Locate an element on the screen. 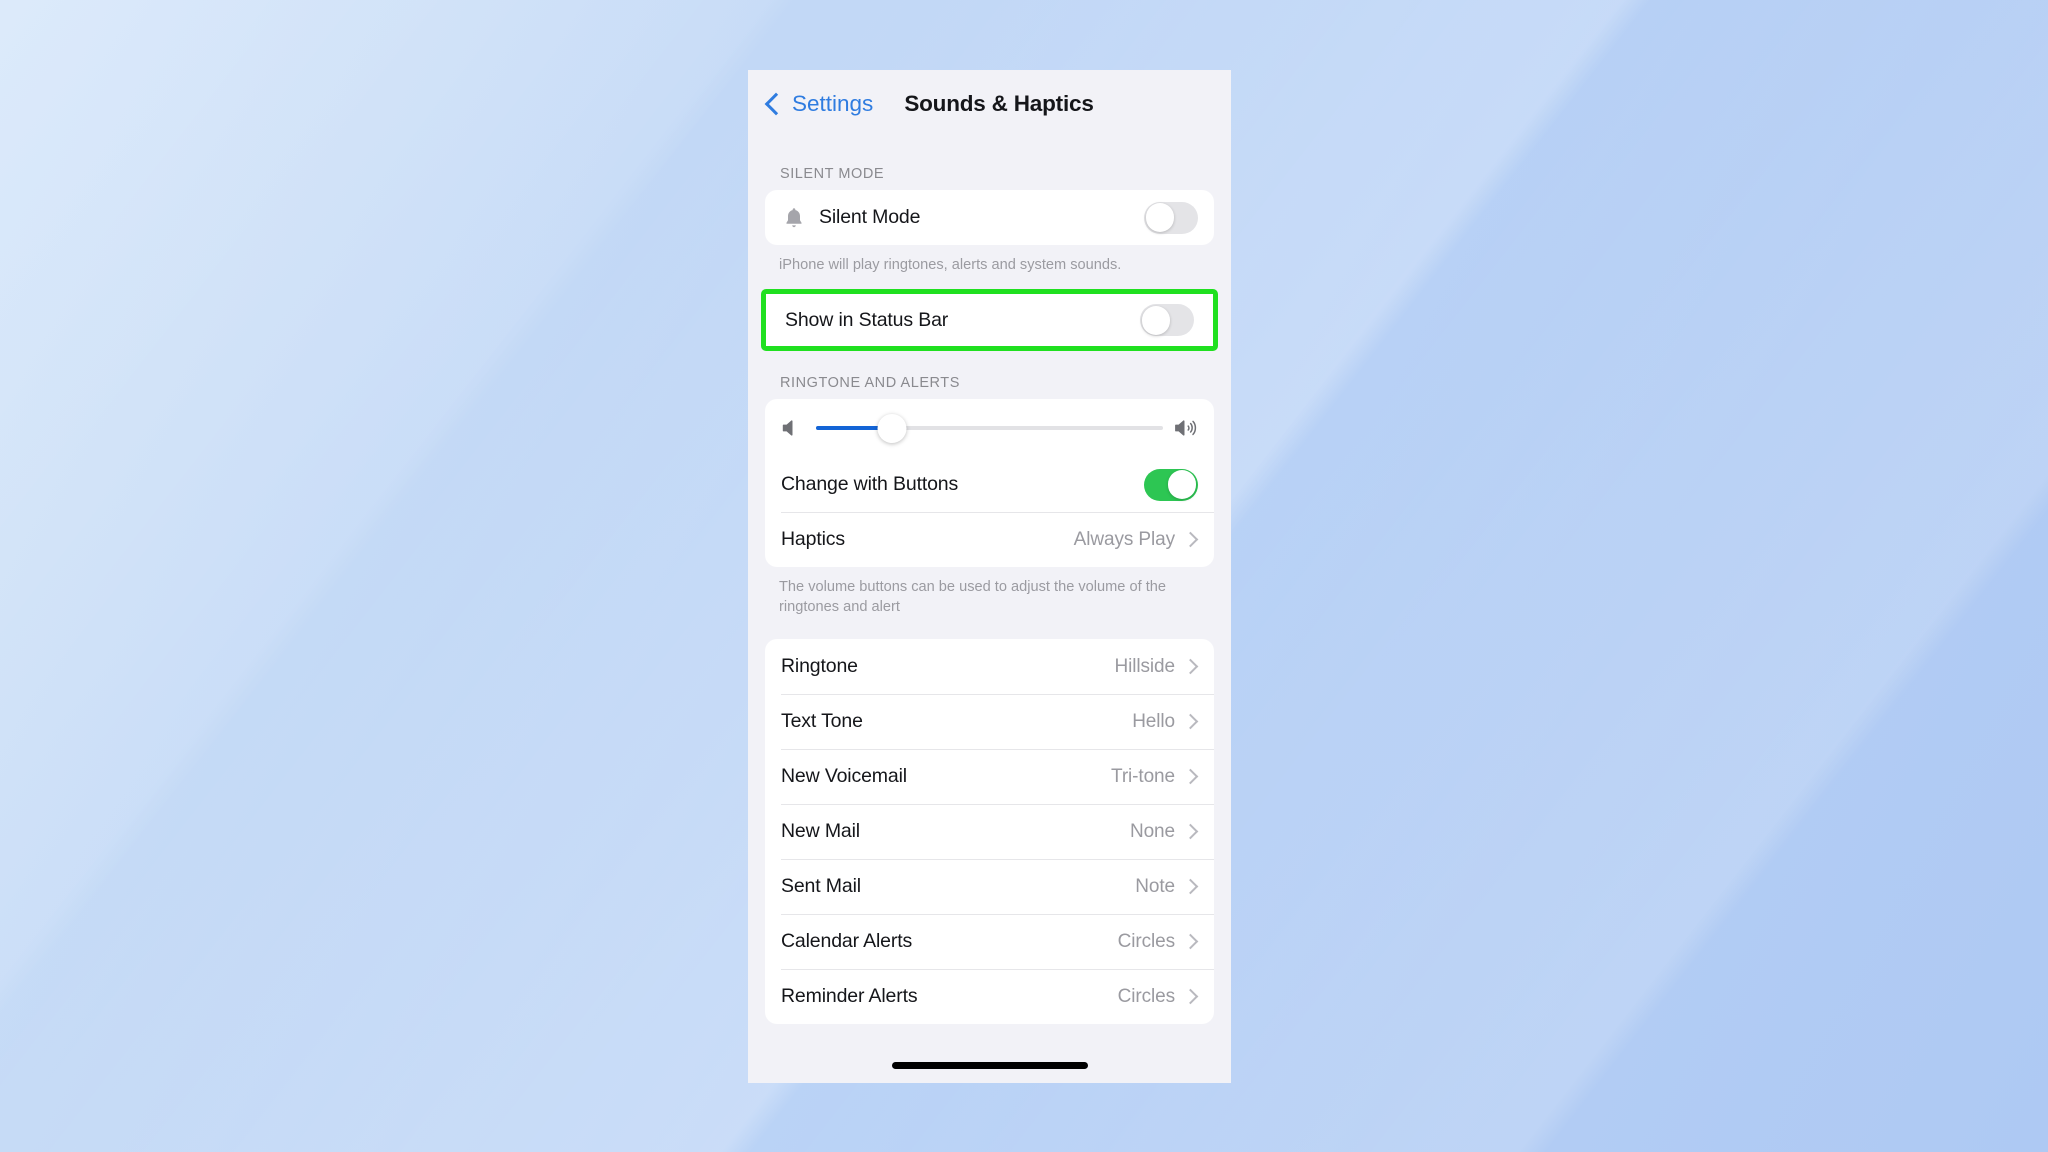  section-header-ringtone-and-alerts: RINGTONE AND ALERTS is located at coordinates (870, 383).